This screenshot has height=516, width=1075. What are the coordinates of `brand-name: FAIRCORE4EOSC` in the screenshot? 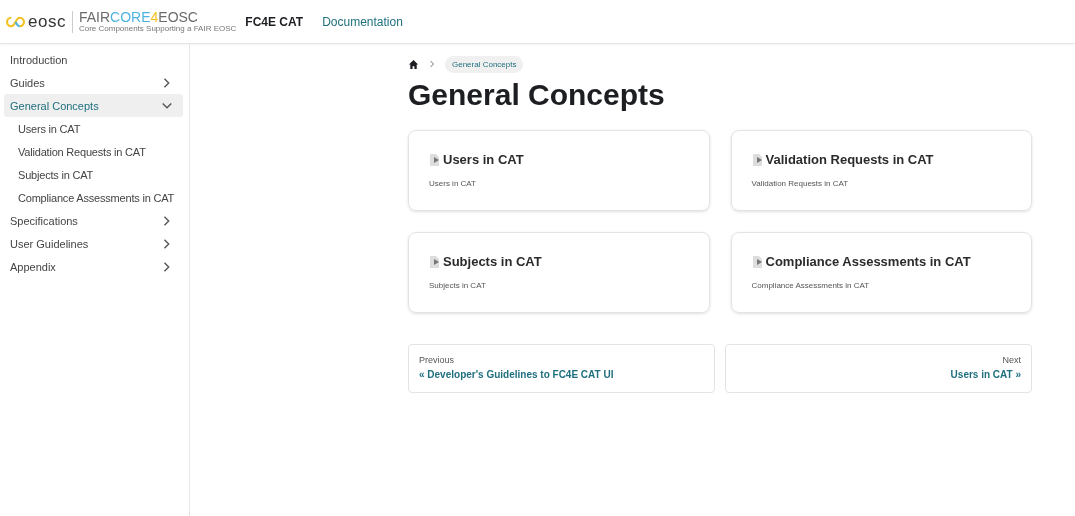 It's located at (138, 17).